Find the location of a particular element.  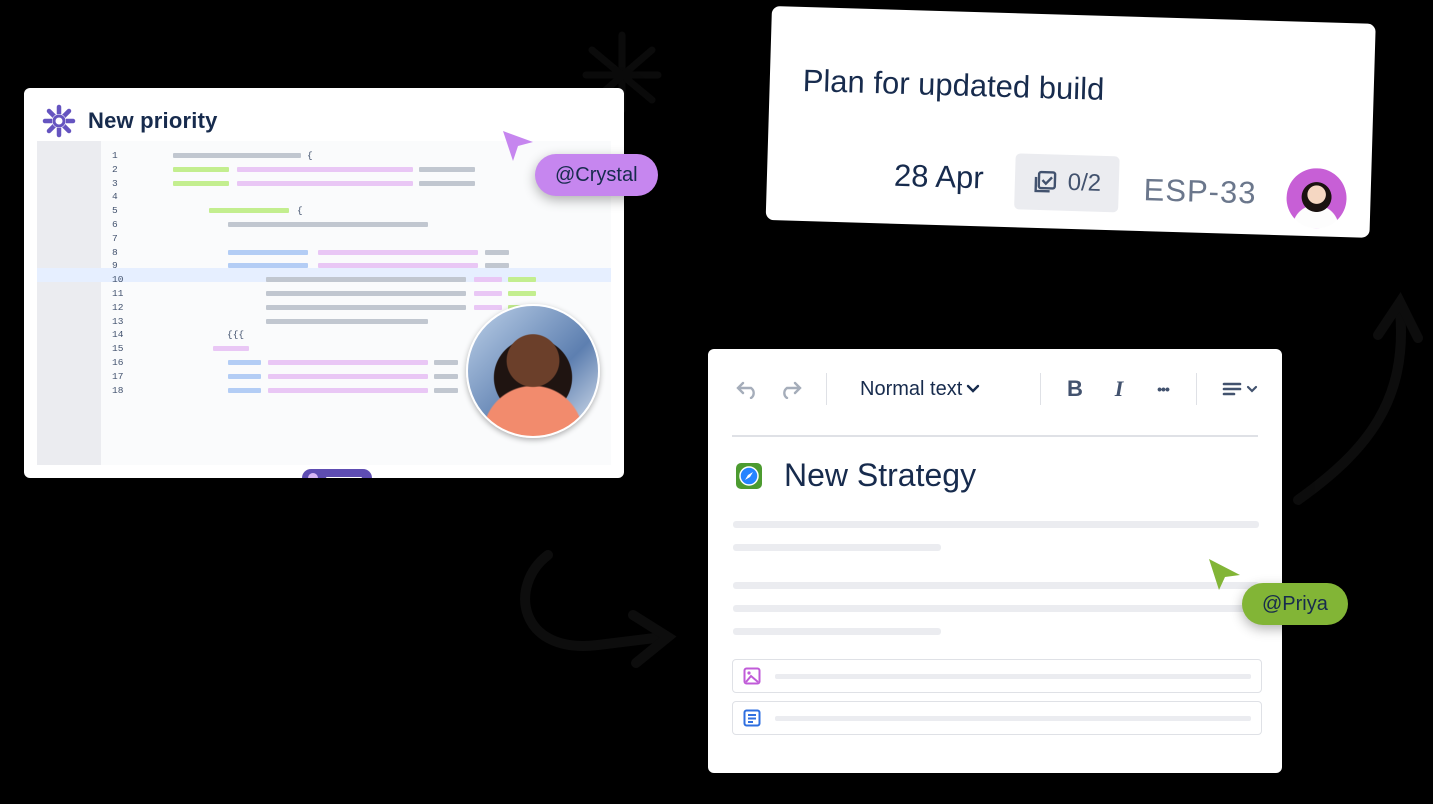

line-number: 15 is located at coordinates (118, 349).